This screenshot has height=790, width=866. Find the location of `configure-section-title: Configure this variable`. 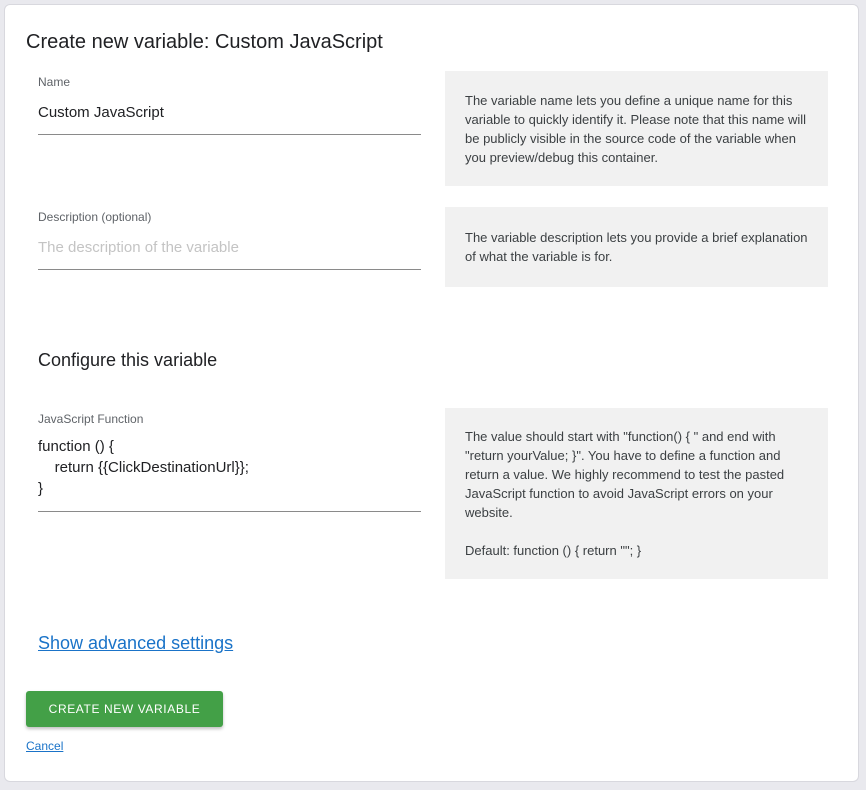

configure-section-title: Configure this variable is located at coordinates (128, 360).